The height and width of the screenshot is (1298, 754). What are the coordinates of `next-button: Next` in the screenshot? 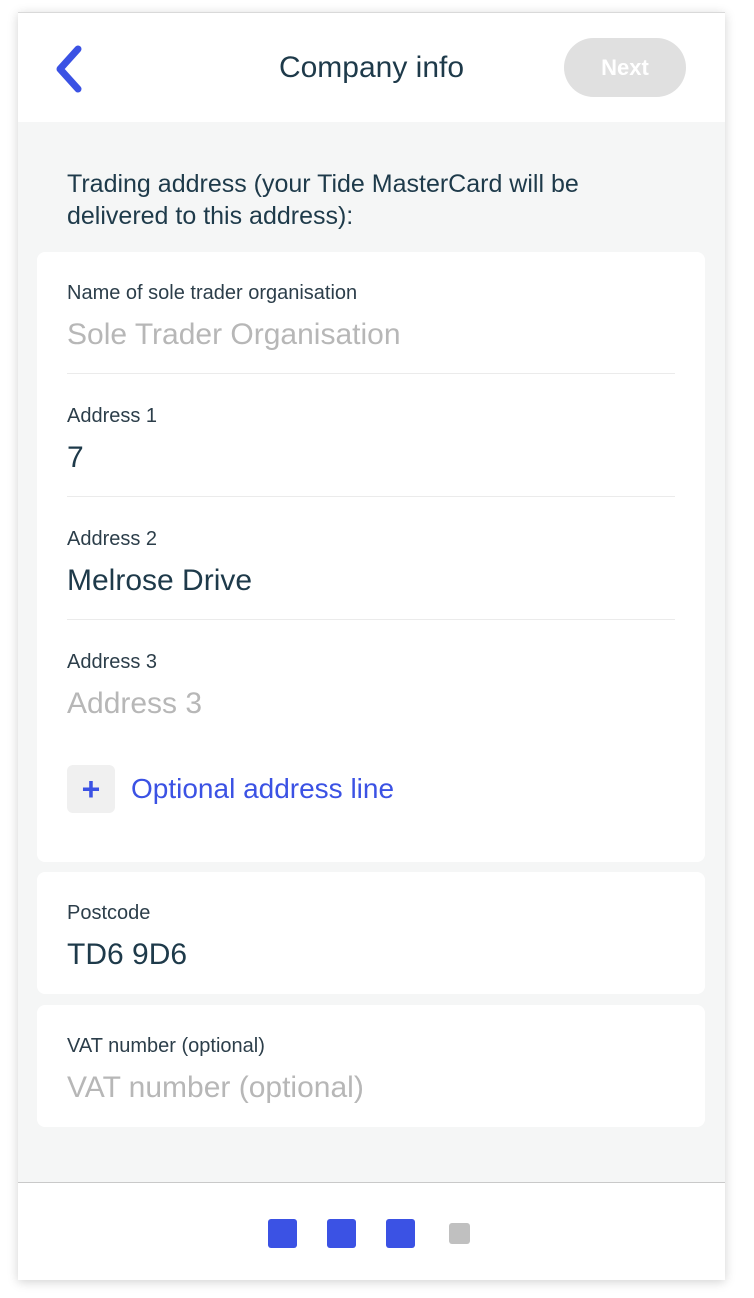 It's located at (625, 67).